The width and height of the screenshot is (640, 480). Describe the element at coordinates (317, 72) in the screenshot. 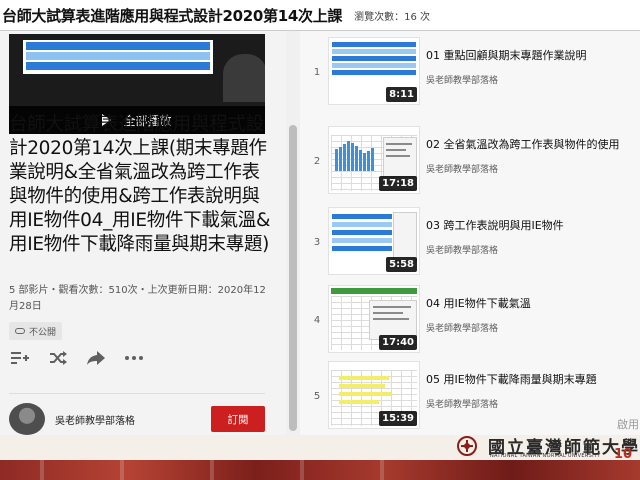

I see `video-index: 1` at that location.